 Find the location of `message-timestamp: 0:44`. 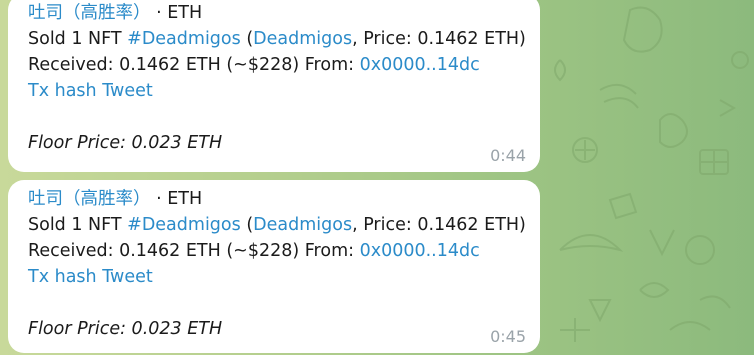

message-timestamp: 0:44 is located at coordinates (508, 155).